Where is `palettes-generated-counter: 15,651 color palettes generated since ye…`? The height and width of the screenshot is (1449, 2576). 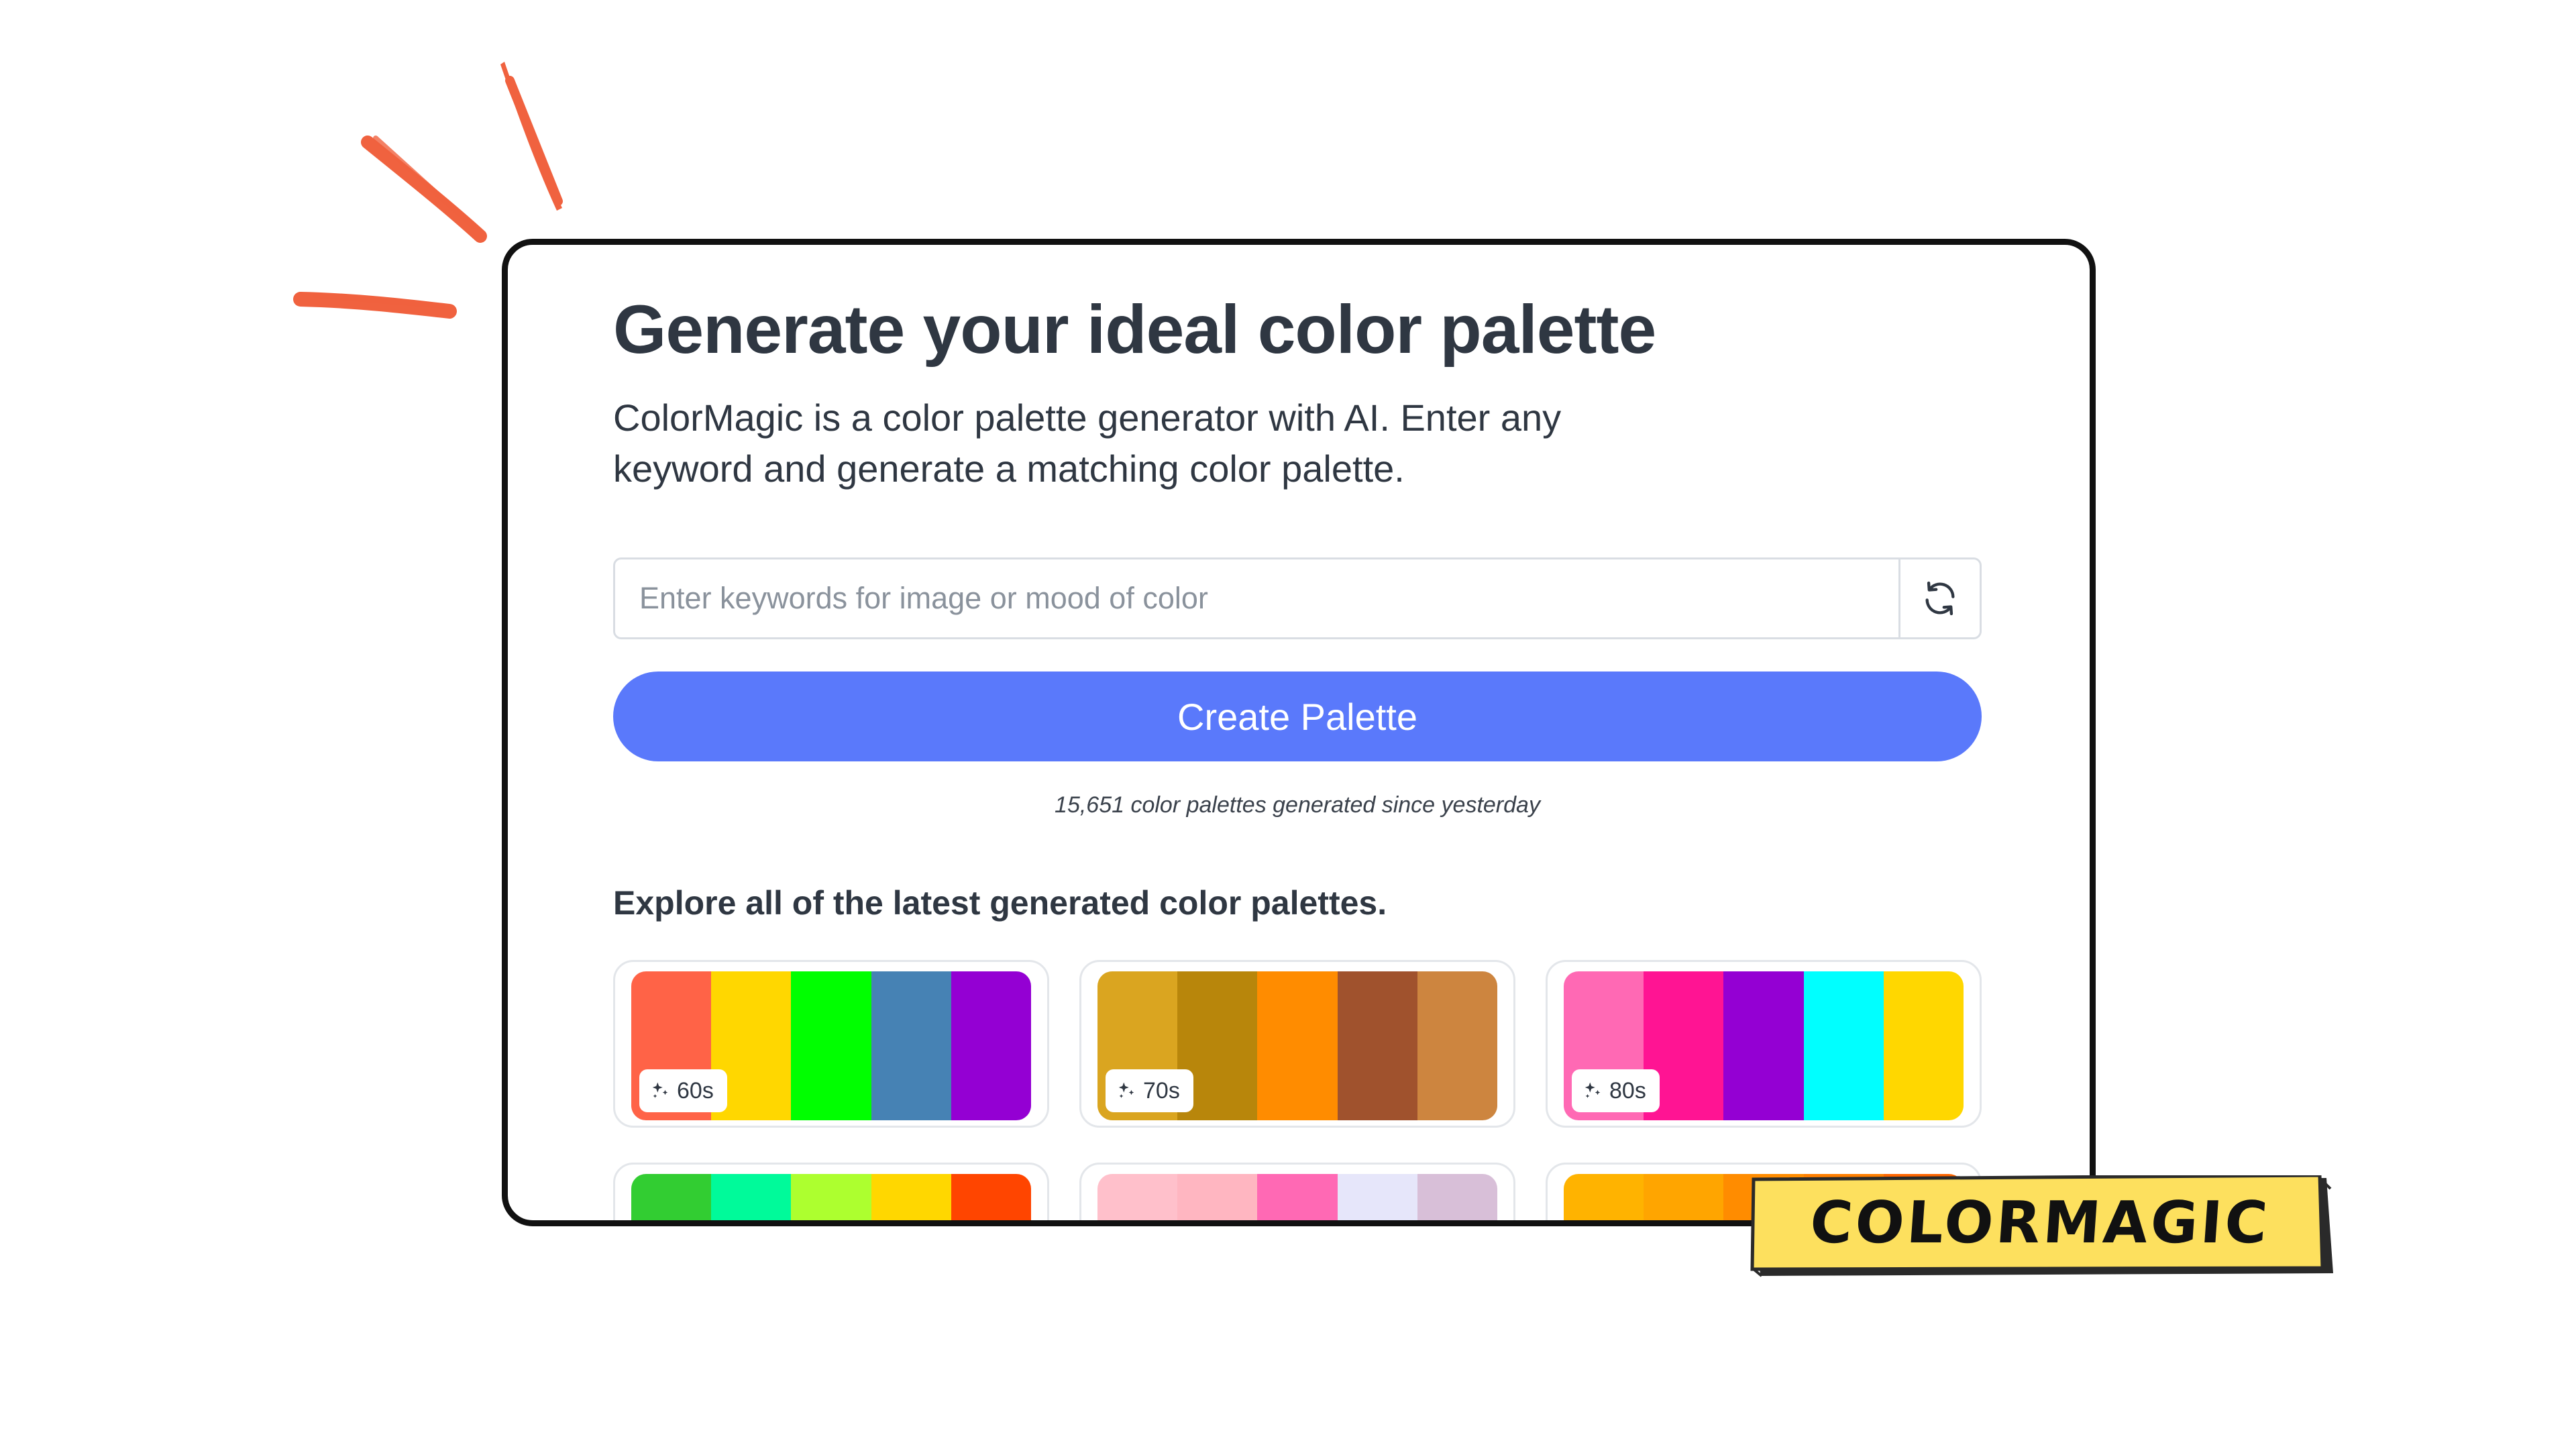 palettes-generated-counter: 15,651 color palettes generated since ye… is located at coordinates (1297, 805).